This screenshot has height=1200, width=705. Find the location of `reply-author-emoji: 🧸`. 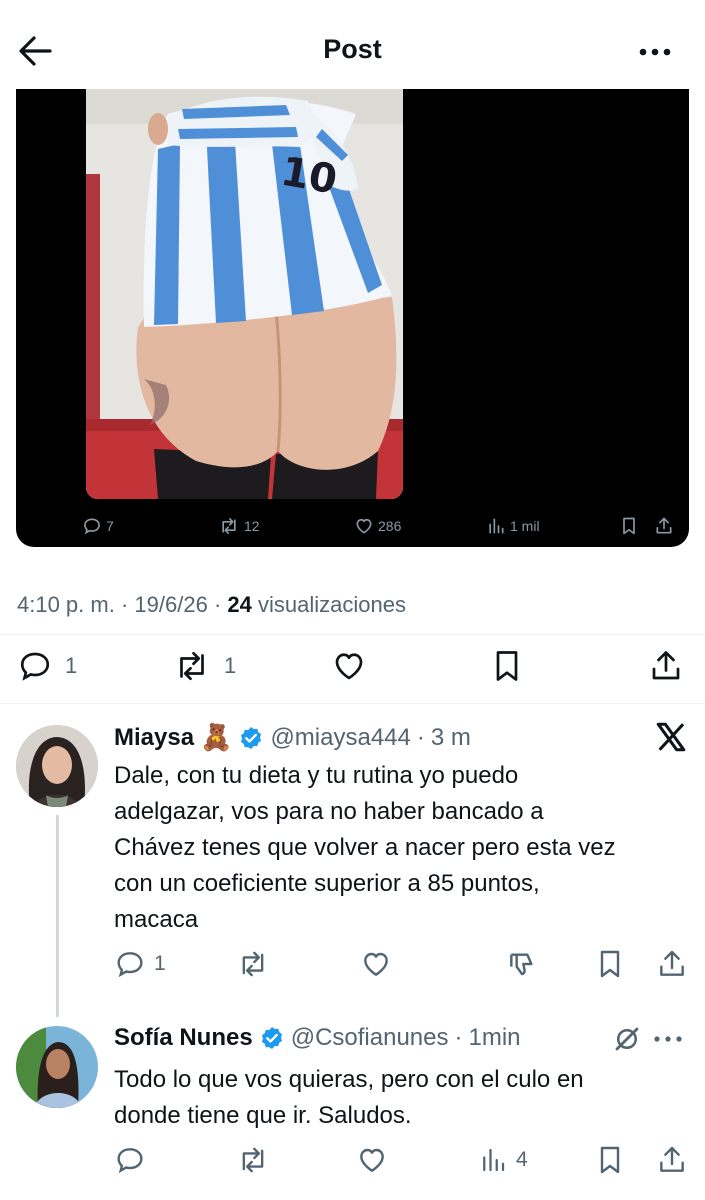

reply-author-emoji: 🧸 is located at coordinates (216, 737).